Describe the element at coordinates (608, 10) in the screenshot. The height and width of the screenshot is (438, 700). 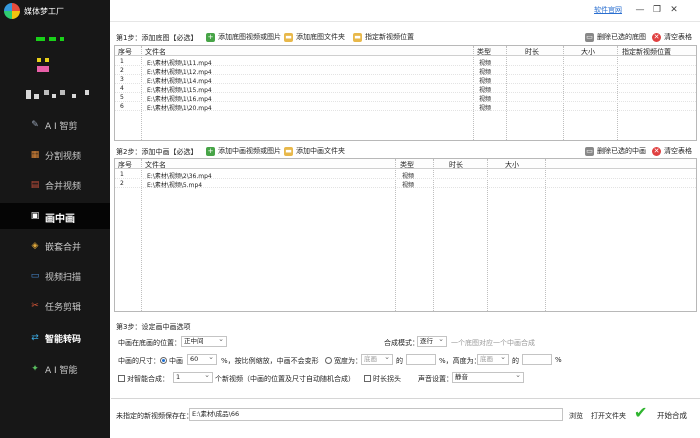
I see `website-link: 软件官网` at that location.